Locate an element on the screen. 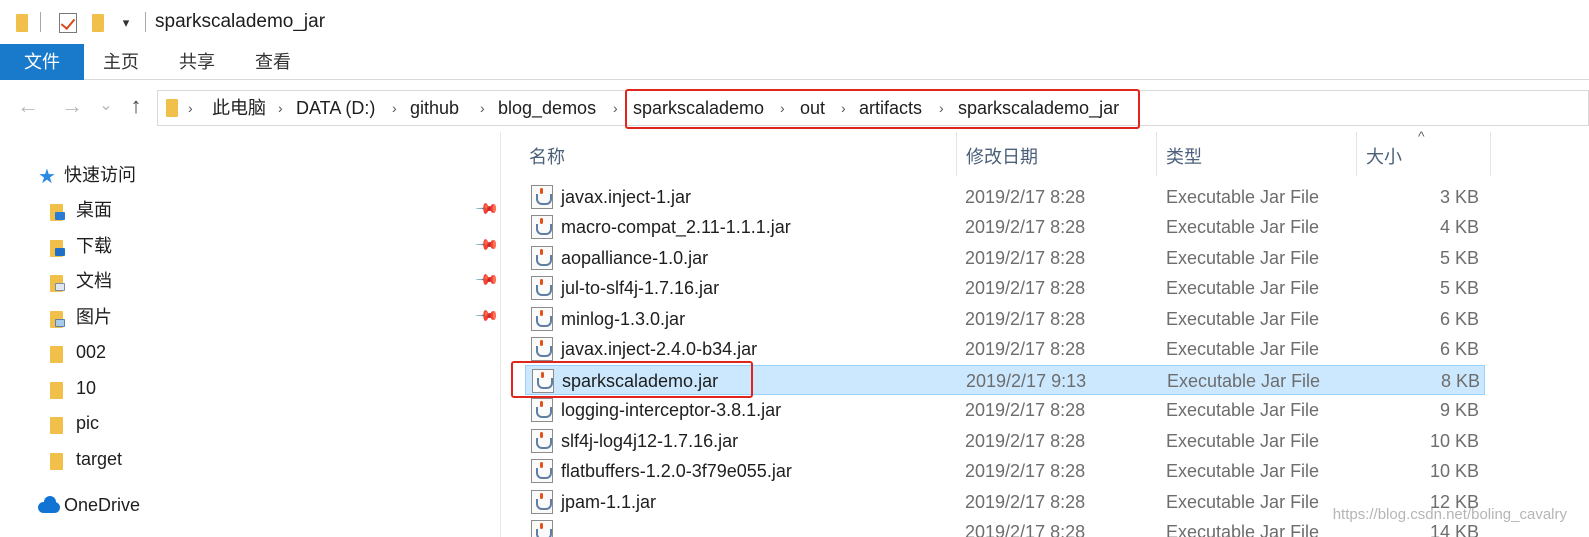 Image resolution: width=1589 pixels, height=537 pixels. column-header-name: 名称 is located at coordinates (547, 157).